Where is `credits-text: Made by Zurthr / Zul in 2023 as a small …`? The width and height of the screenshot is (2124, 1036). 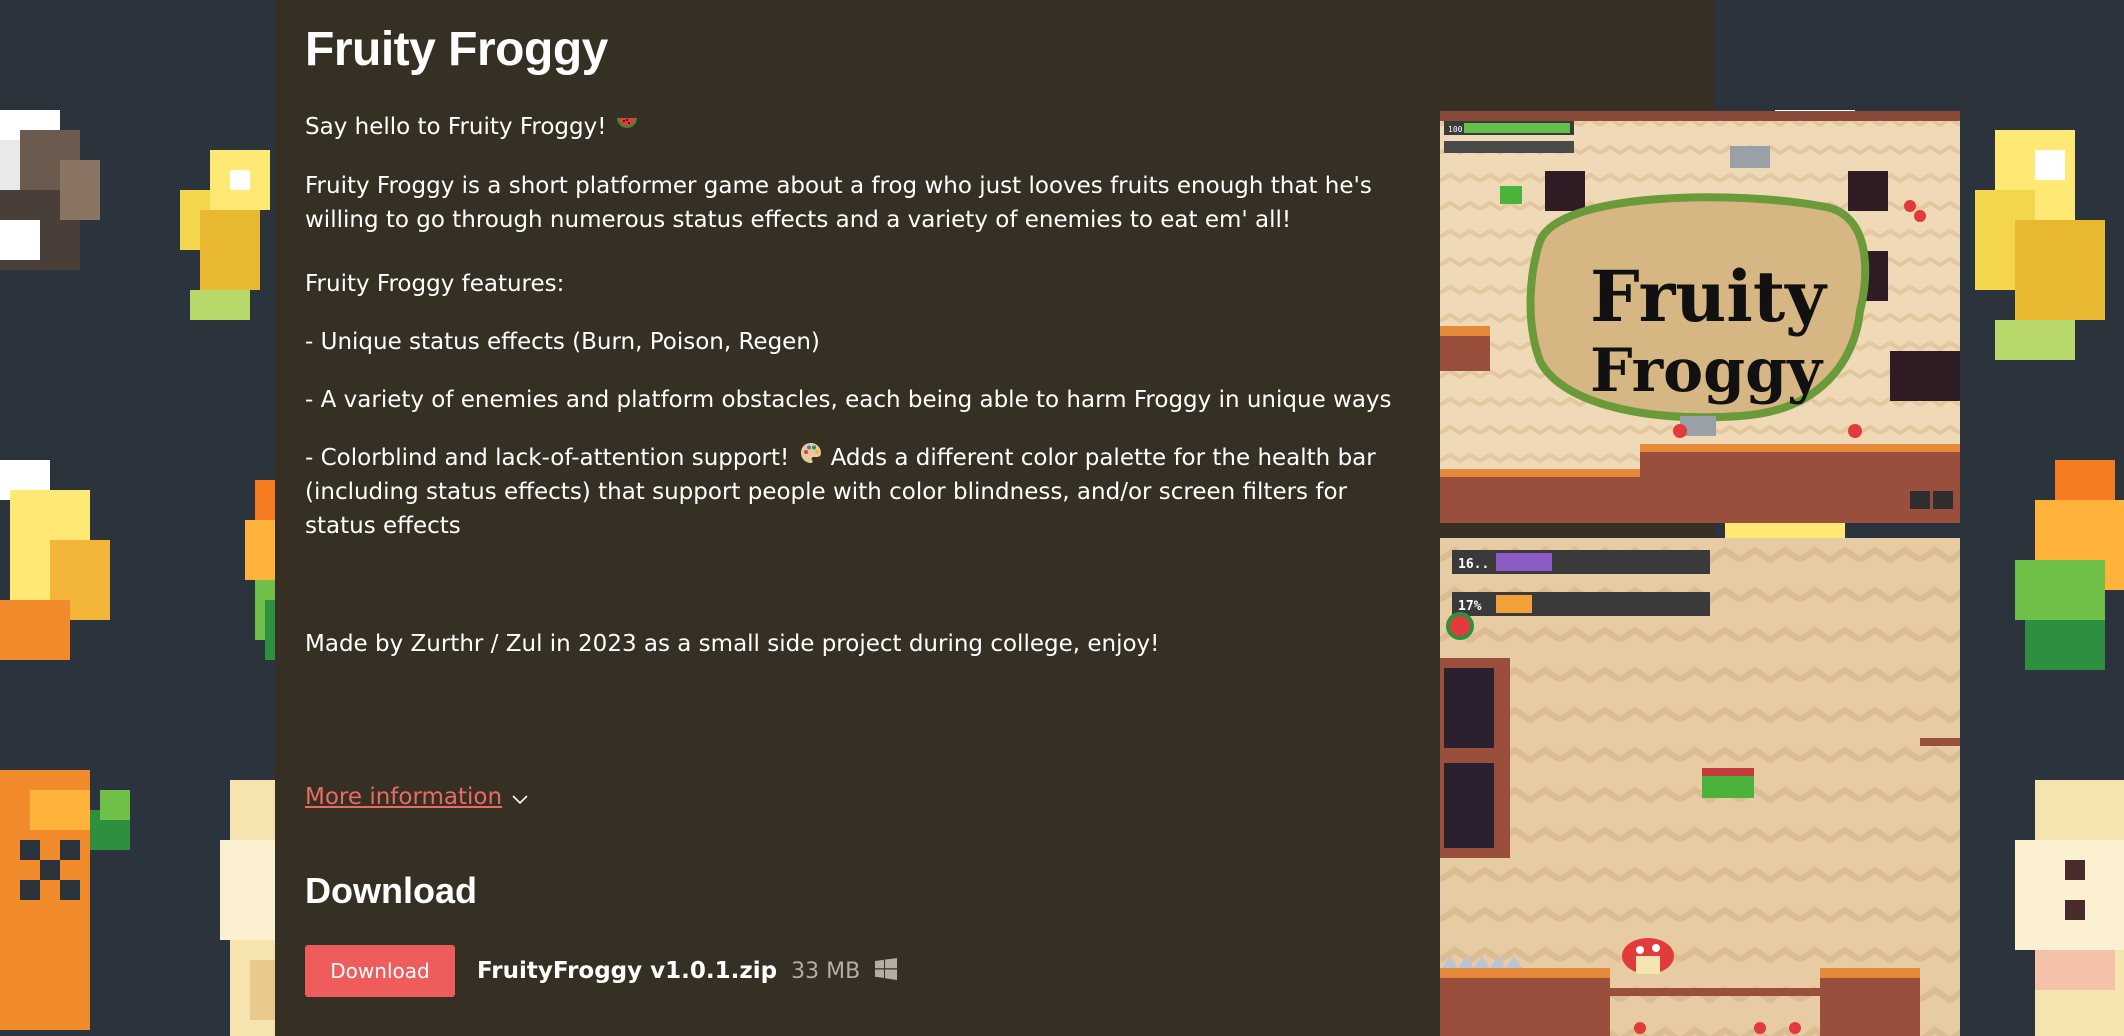 credits-text: Made by Zurthr / Zul in 2023 as a small … is located at coordinates (732, 644).